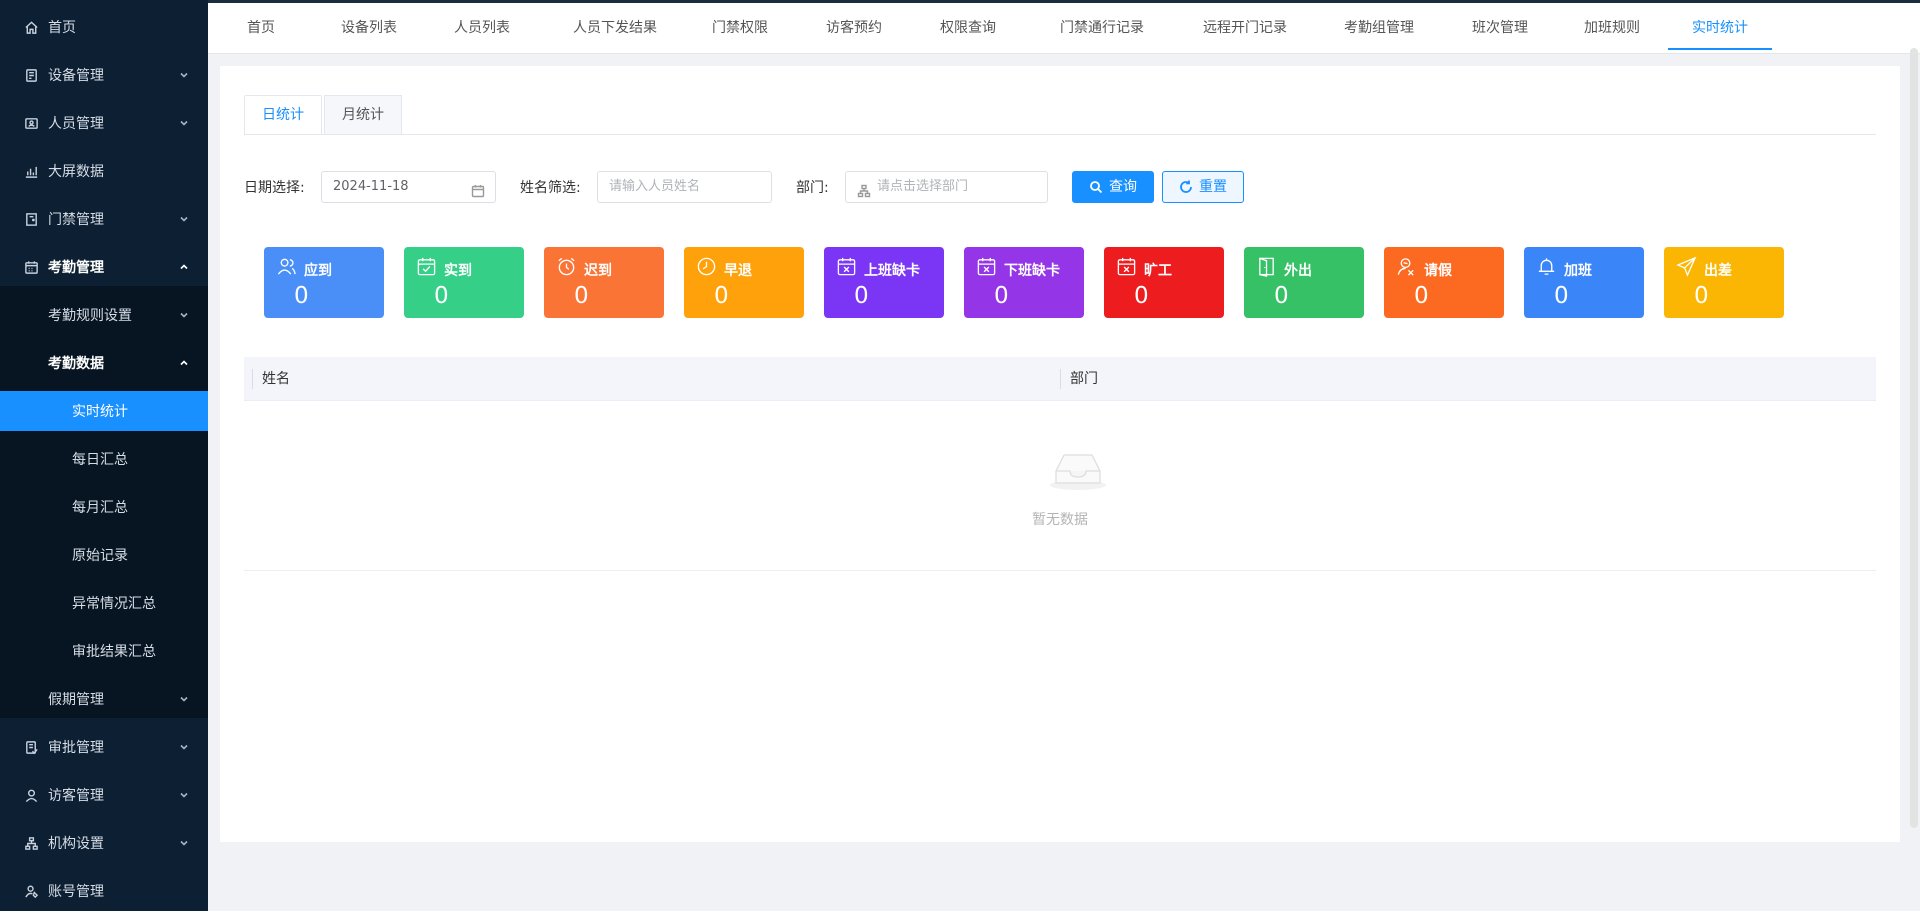 The image size is (1920, 911). What do you see at coordinates (1500, 28) in the screenshot?
I see `top-tab-shift-management: 班次管理` at bounding box center [1500, 28].